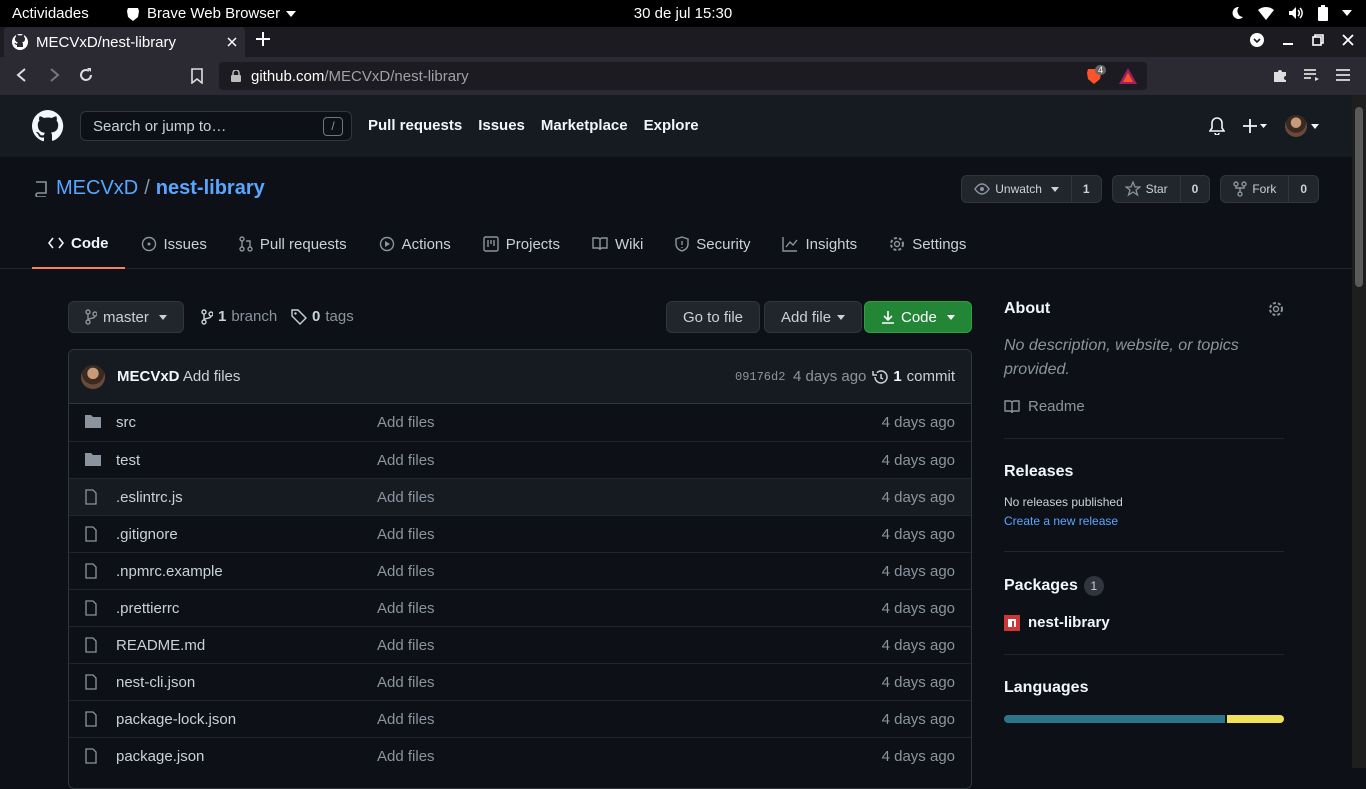 The width and height of the screenshot is (1366, 789). I want to click on repo-owner-link: MECVxD, so click(97, 188).